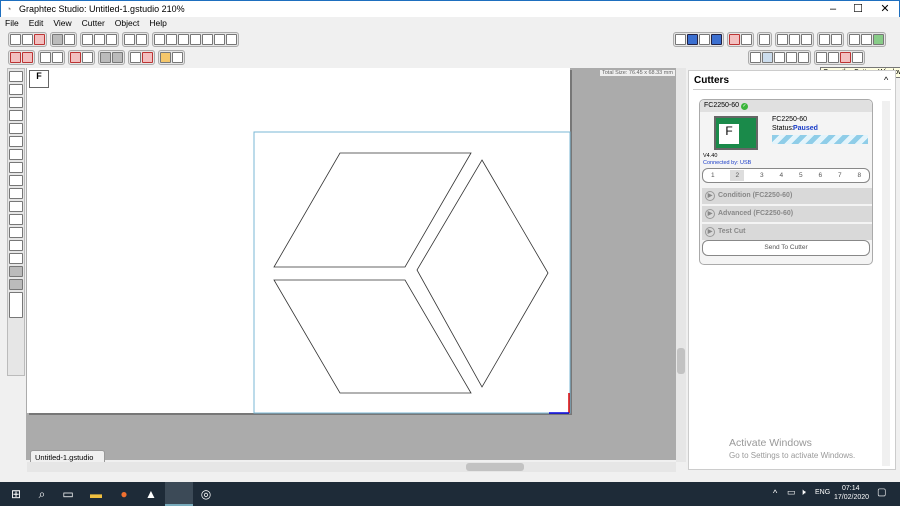  I want to click on panel-title: Cutters, so click(712, 80).